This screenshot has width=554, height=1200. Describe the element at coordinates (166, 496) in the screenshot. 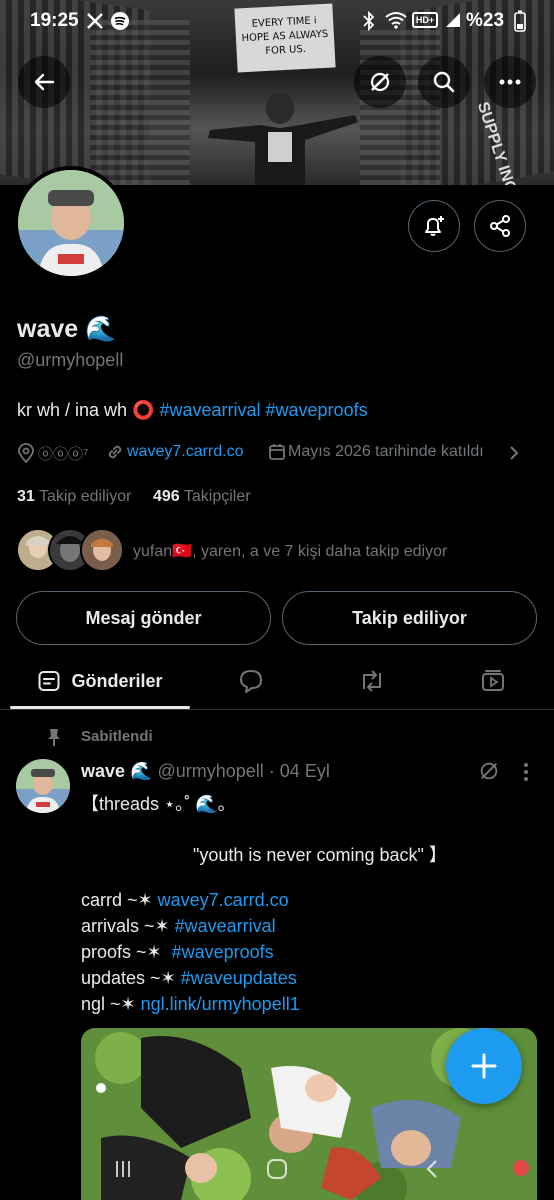

I see `followers-count: 496` at that location.